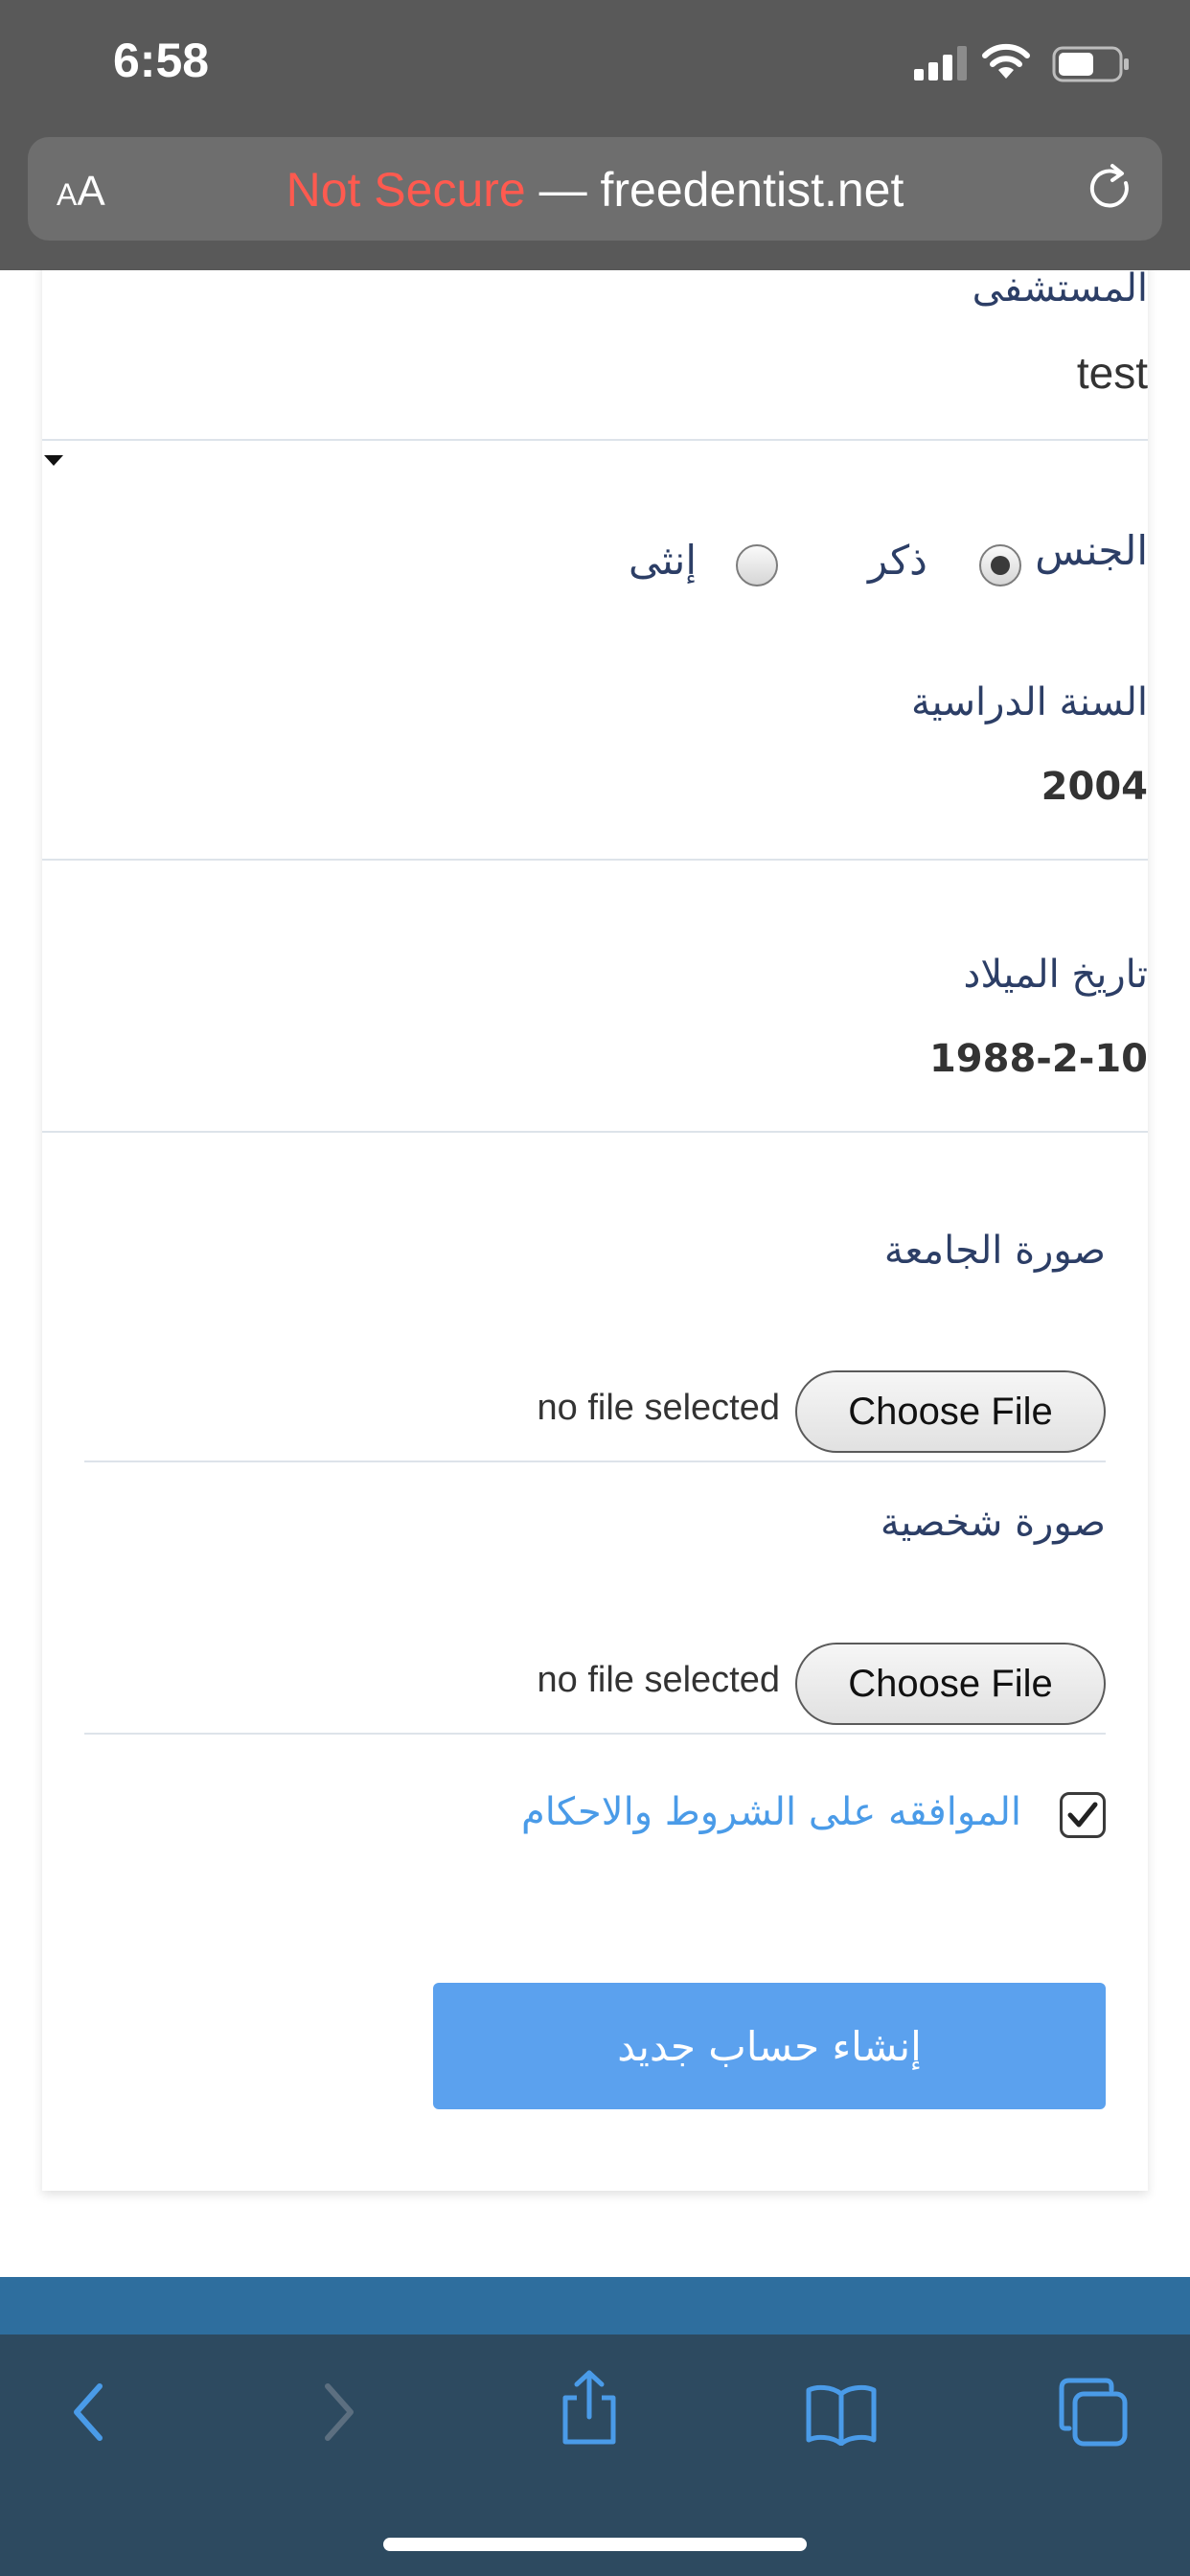  What do you see at coordinates (595, 1734) in the screenshot?
I see `personal-photo-underline` at bounding box center [595, 1734].